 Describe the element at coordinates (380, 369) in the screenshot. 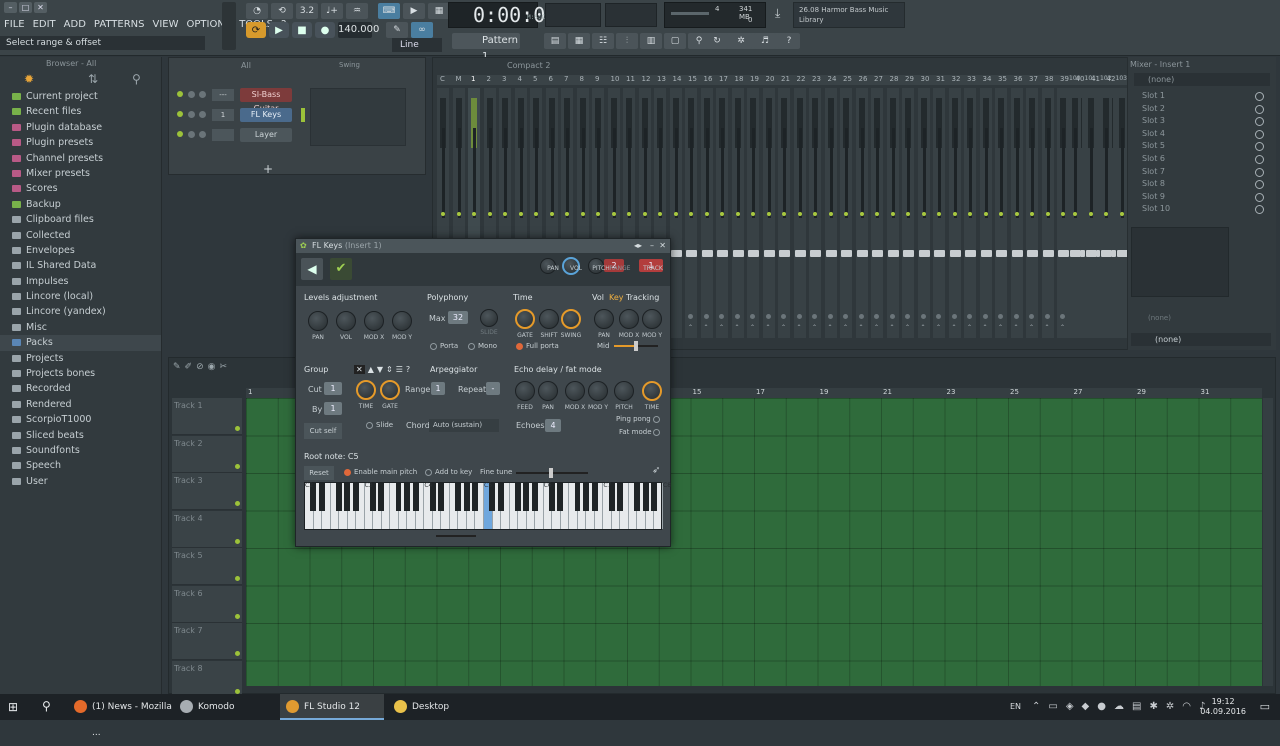

I see `arp-down-icon: ▼` at that location.